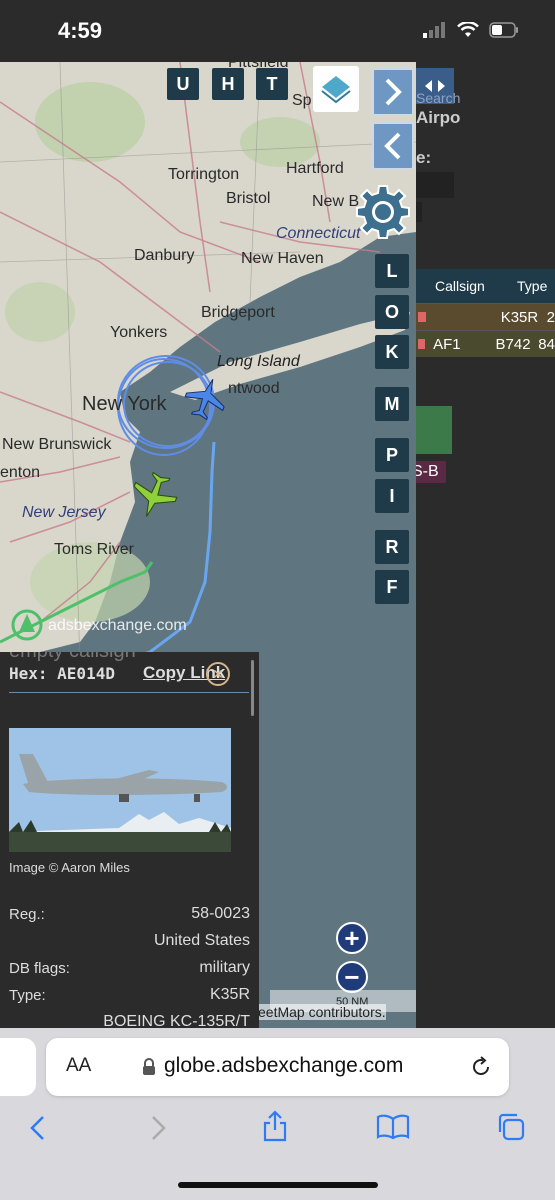  I want to click on chevron-left-icon, so click(392, 146).